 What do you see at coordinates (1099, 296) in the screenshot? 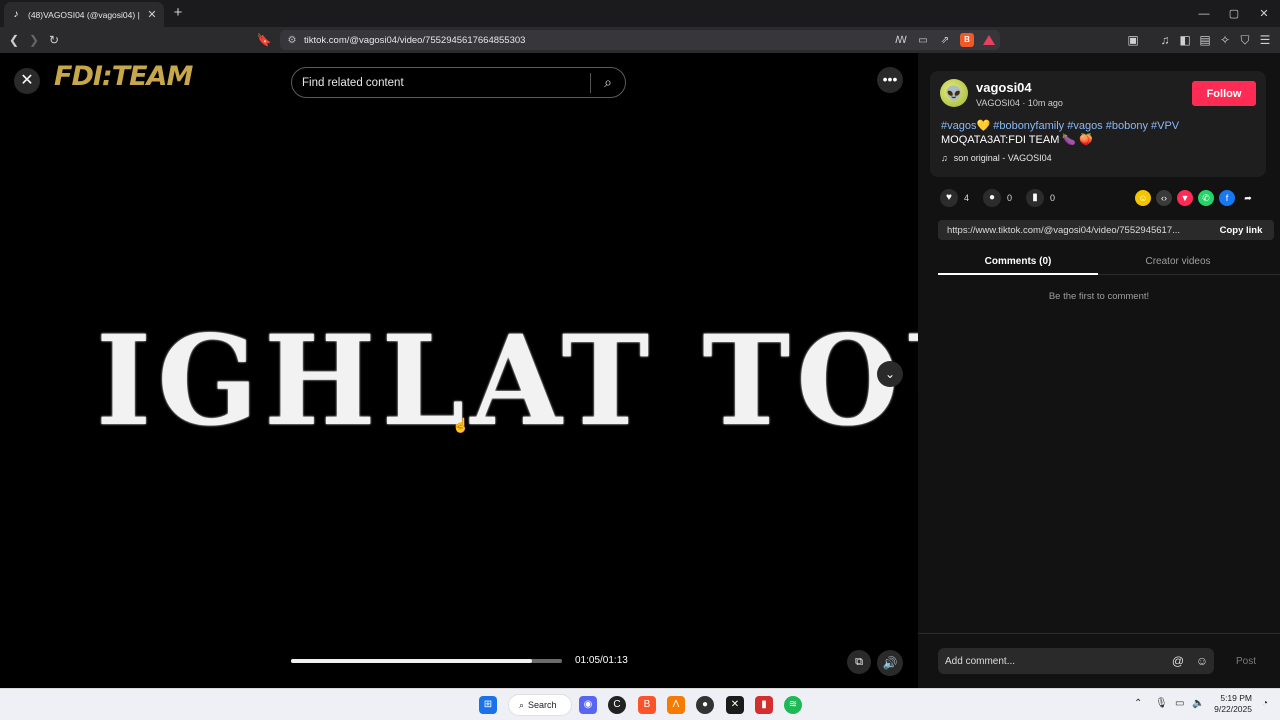
I see `empty-comments-message: Be the first to comment!` at bounding box center [1099, 296].